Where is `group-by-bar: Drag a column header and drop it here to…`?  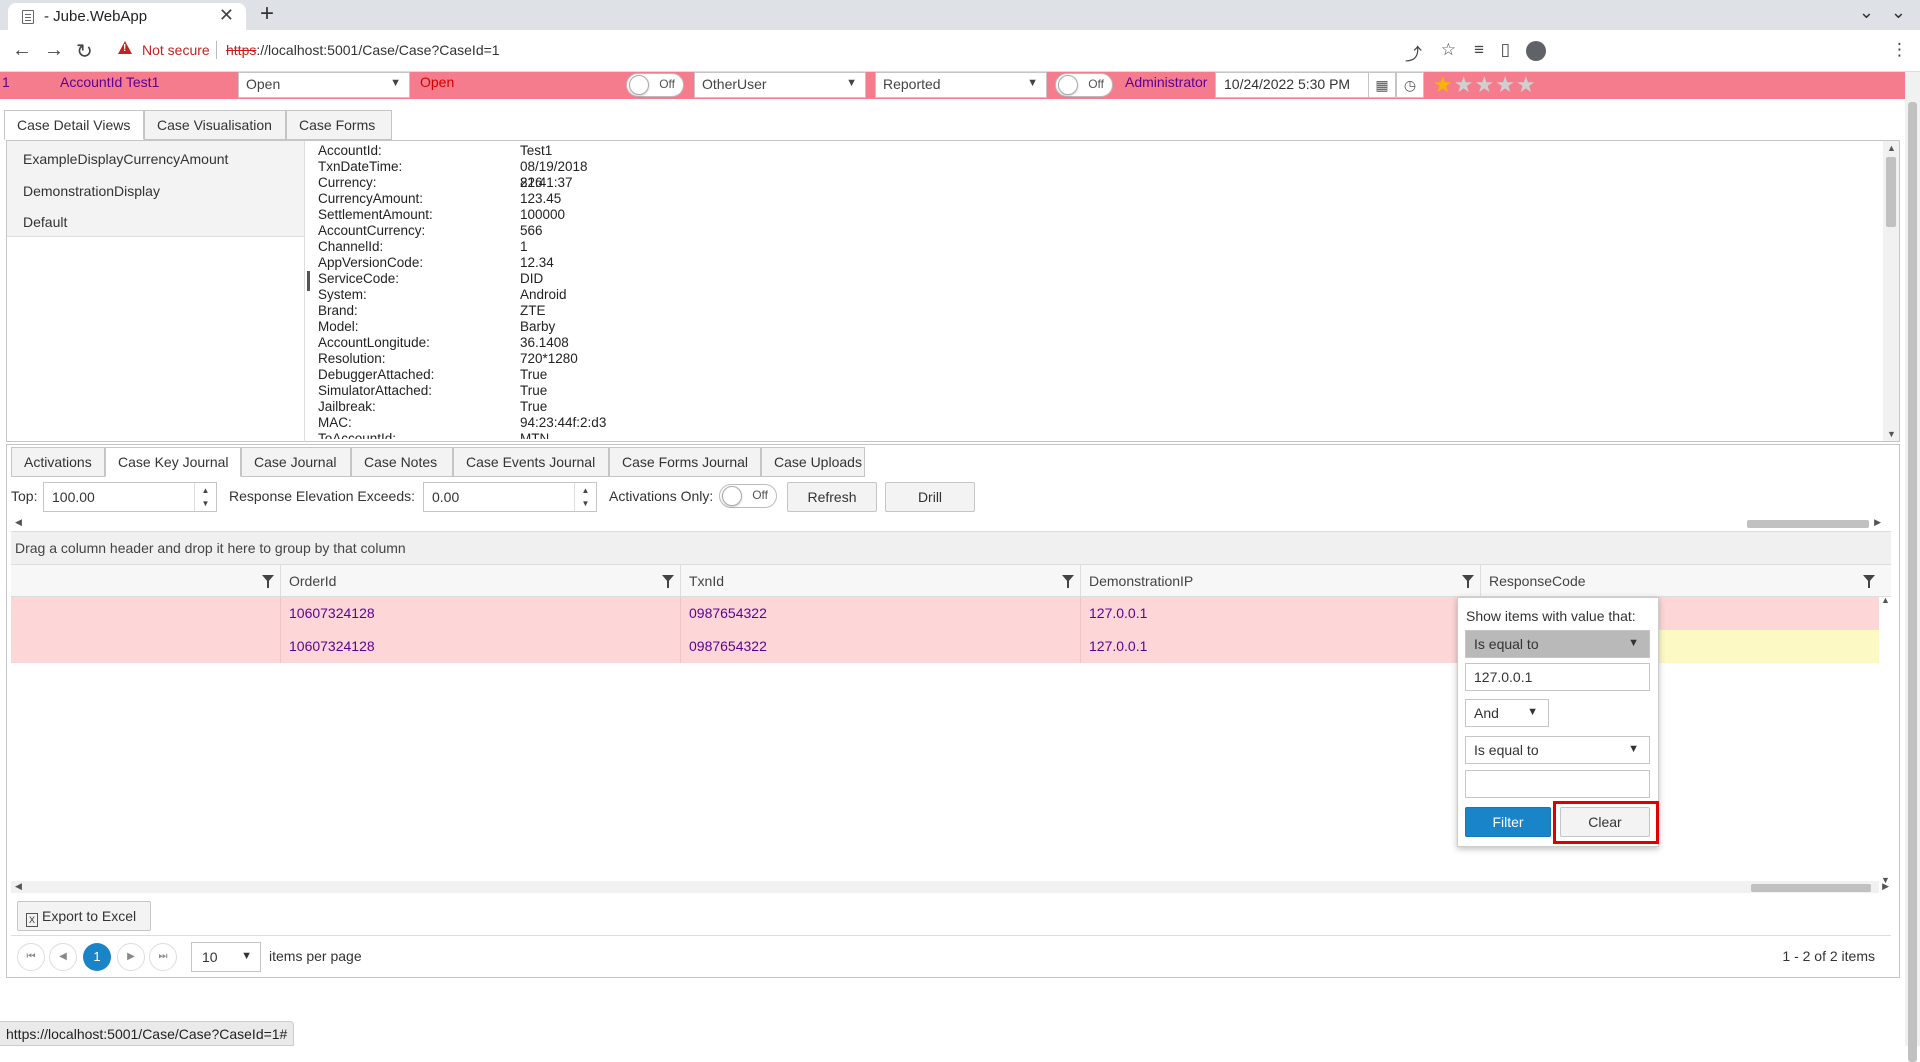 group-by-bar: Drag a column header and drop it here to… is located at coordinates (951, 548).